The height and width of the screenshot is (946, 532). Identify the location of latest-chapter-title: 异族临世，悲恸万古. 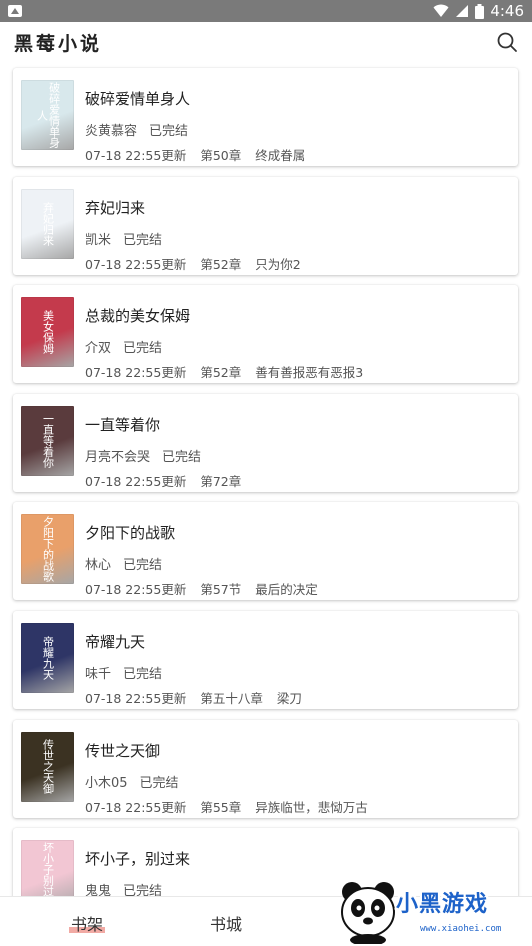
(311, 807).